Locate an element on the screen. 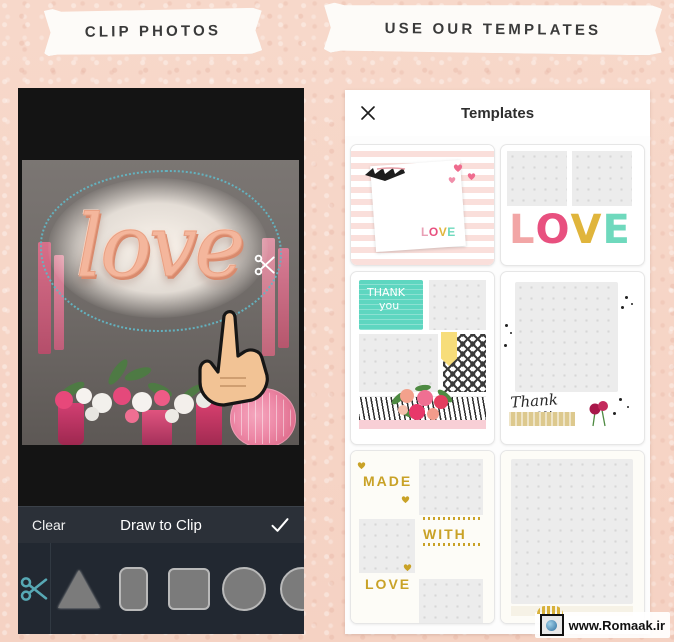  watermark: www.Romaak.ir is located at coordinates (602, 622).